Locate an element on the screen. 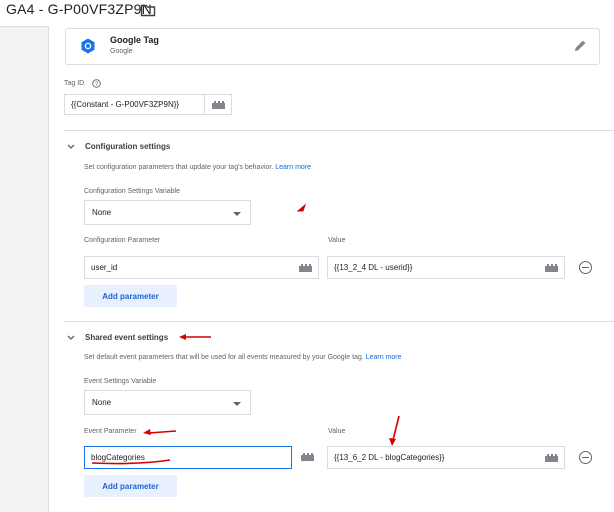 The image size is (614, 512). tag-id-value: {{Constant - G-P00VF3ZP9N}} is located at coordinates (125, 104).